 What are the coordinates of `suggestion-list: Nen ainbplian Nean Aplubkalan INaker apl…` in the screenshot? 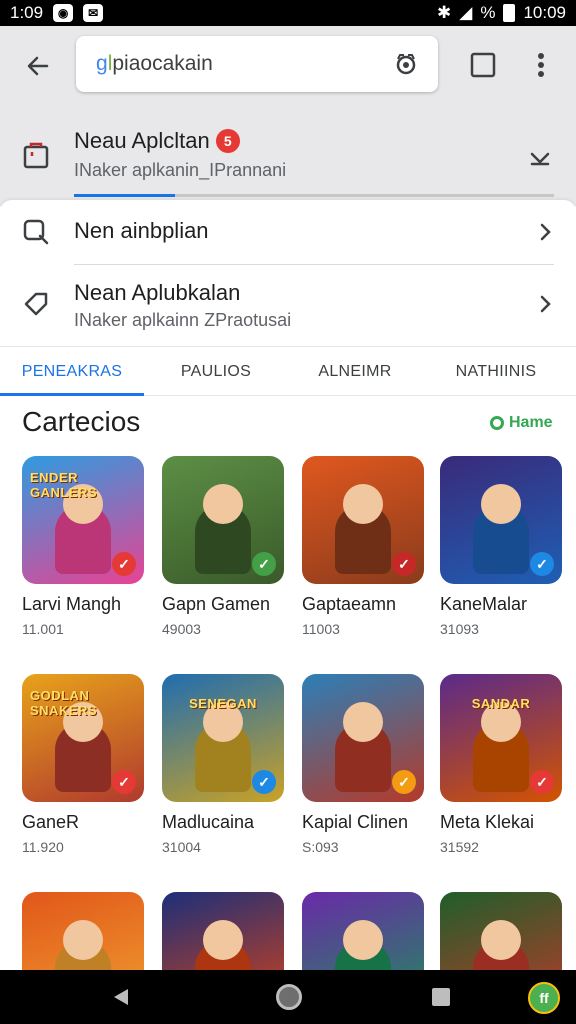 It's located at (288, 273).